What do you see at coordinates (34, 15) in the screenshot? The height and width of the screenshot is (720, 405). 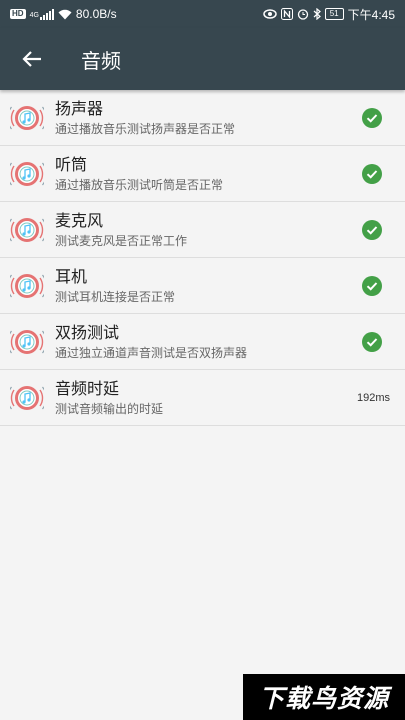 I see `network-type: 4G` at bounding box center [34, 15].